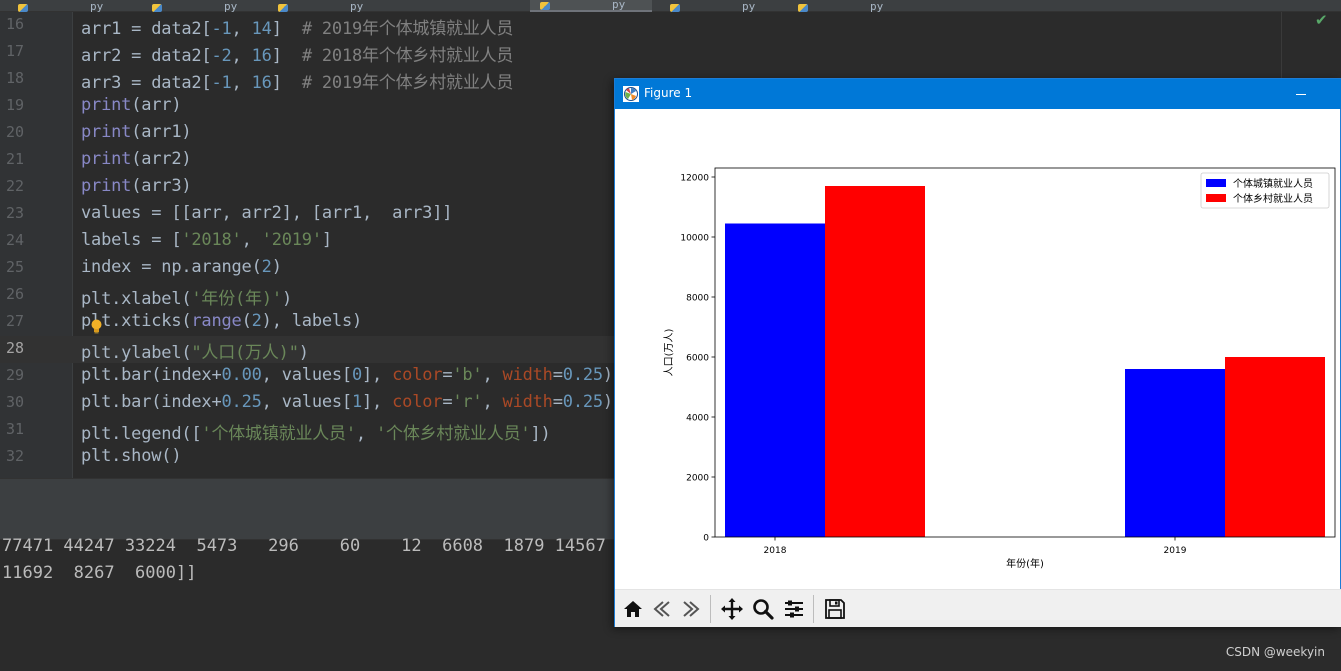 The image size is (1341, 671). Describe the element at coordinates (467, 402) in the screenshot. I see `code-token: 'r'` at that location.